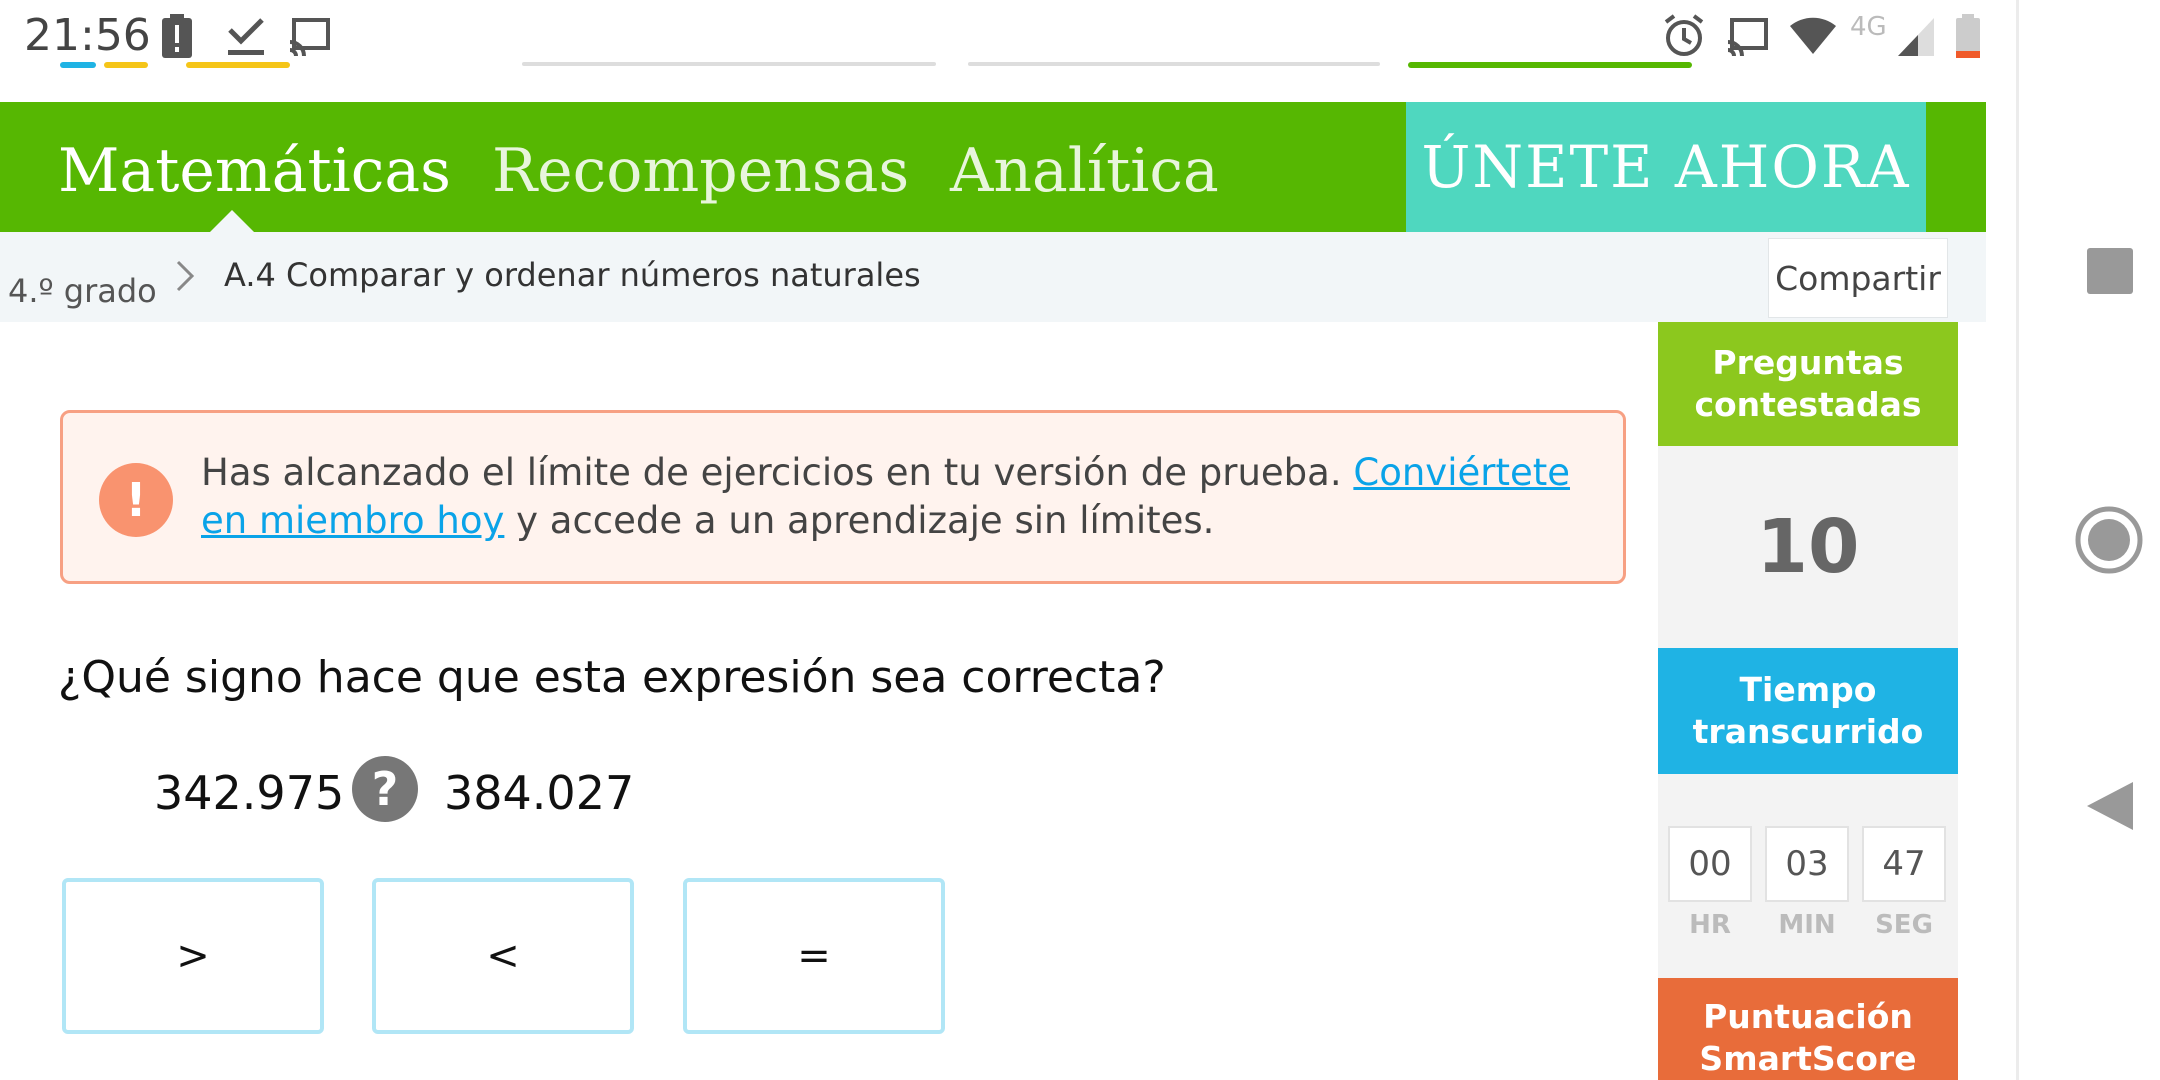  What do you see at coordinates (572, 275) in the screenshot?
I see `breadcrumb-skill: A.4 Comparar y ordenar números naturales` at bounding box center [572, 275].